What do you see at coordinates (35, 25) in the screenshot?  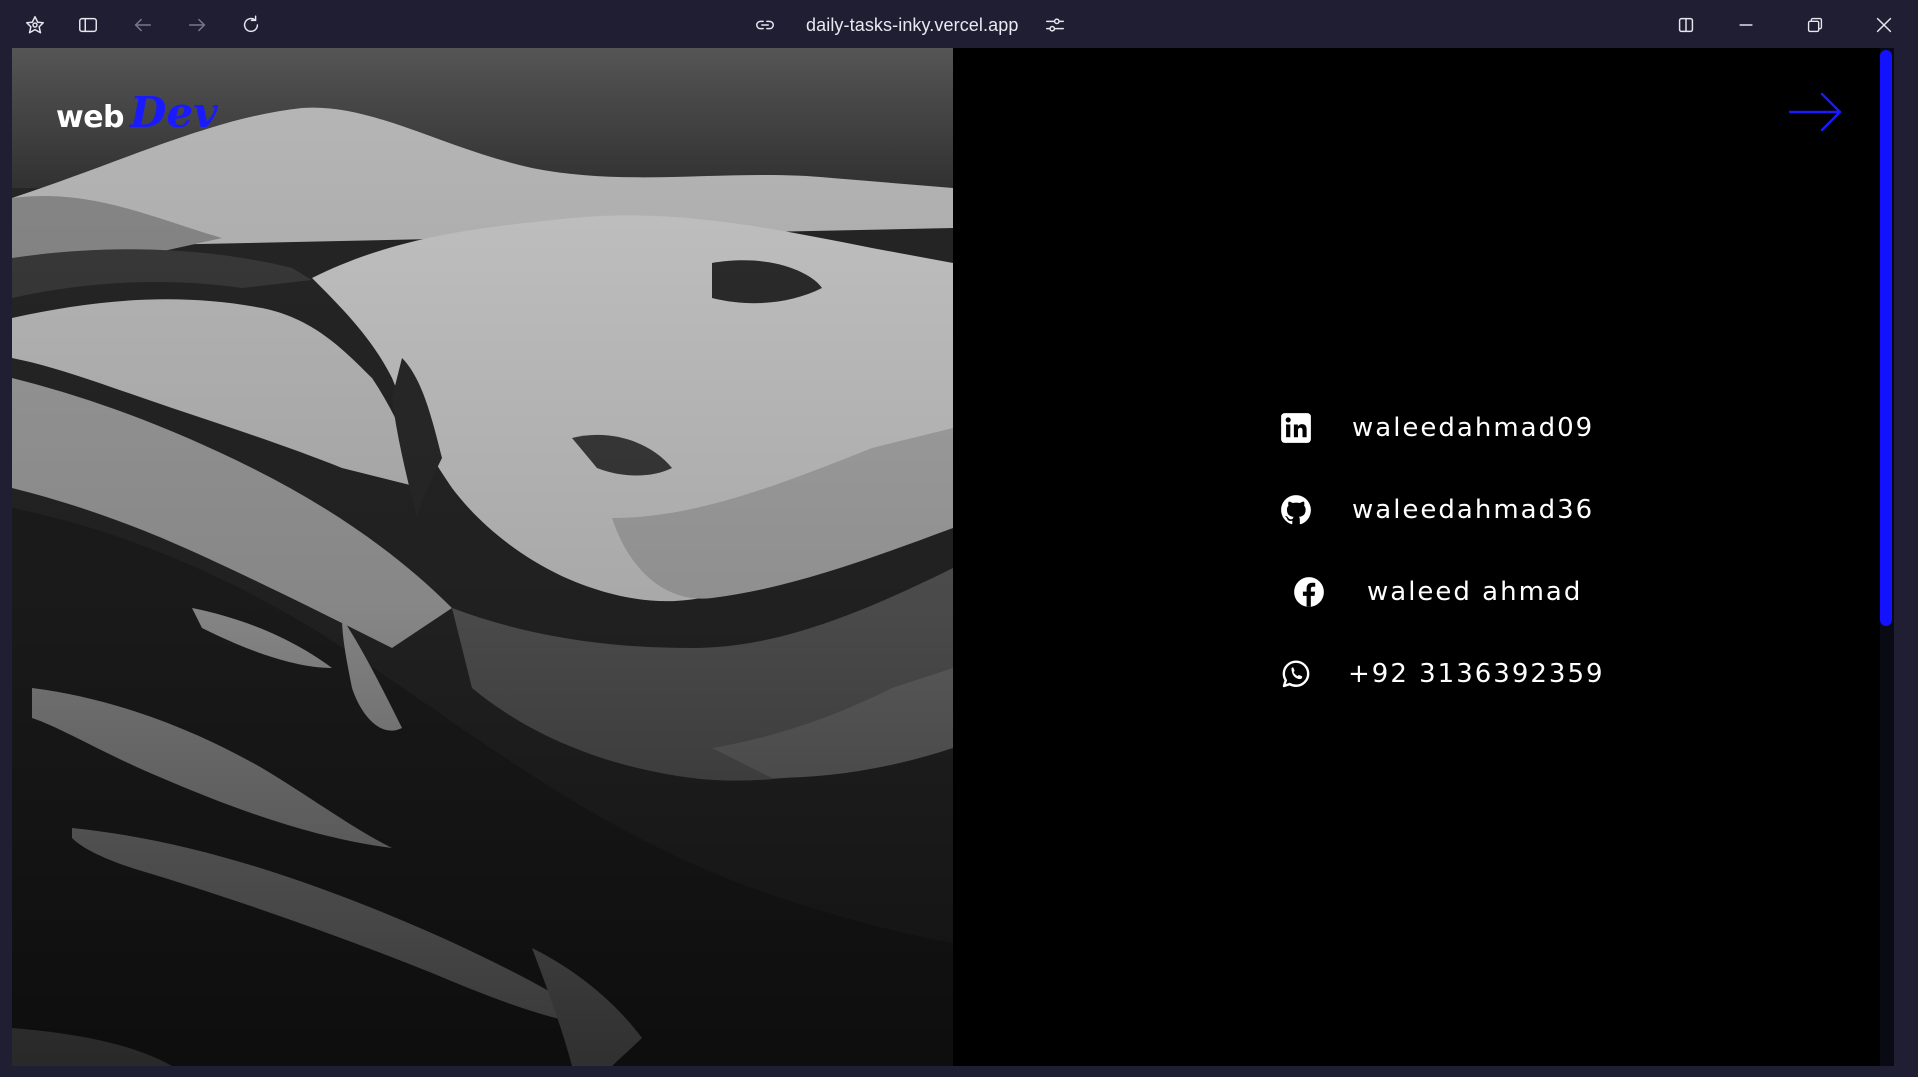 I see `app-logo-icon` at bounding box center [35, 25].